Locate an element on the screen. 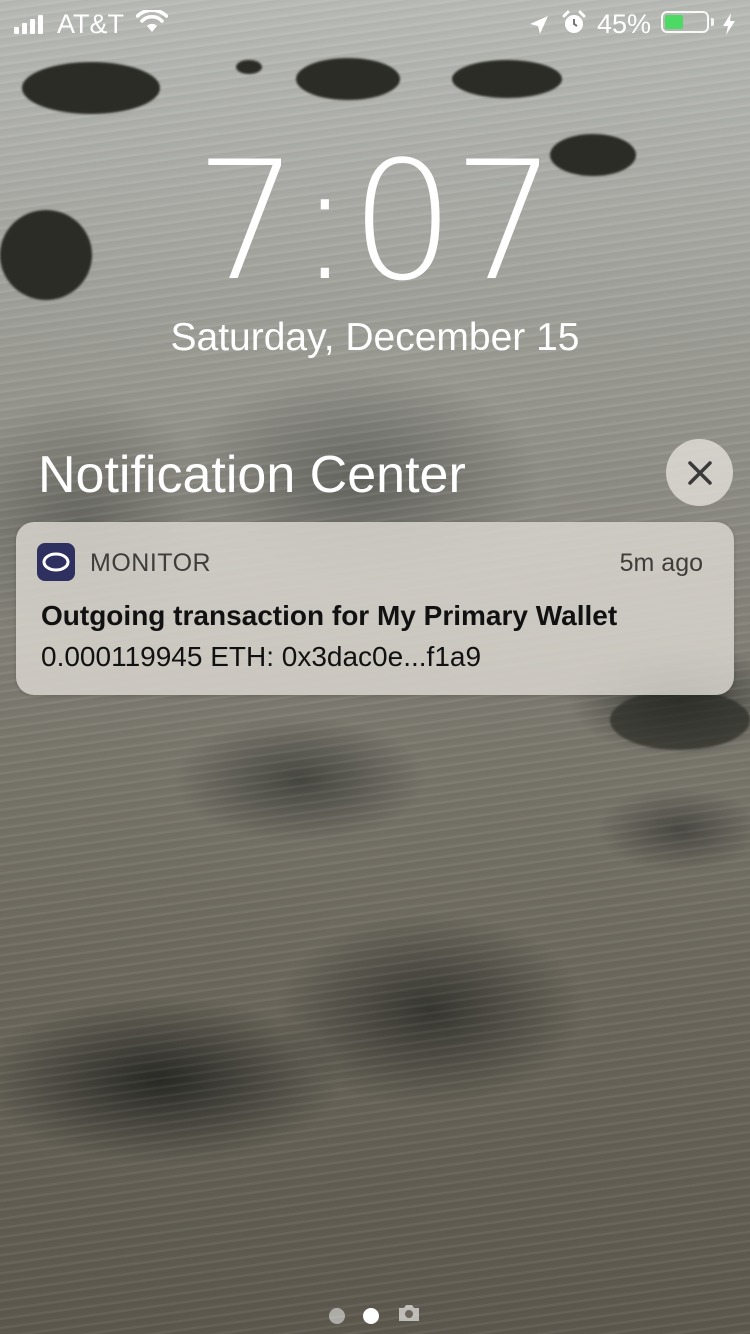 The width and height of the screenshot is (750, 1334). page-dot is located at coordinates (337, 1315).